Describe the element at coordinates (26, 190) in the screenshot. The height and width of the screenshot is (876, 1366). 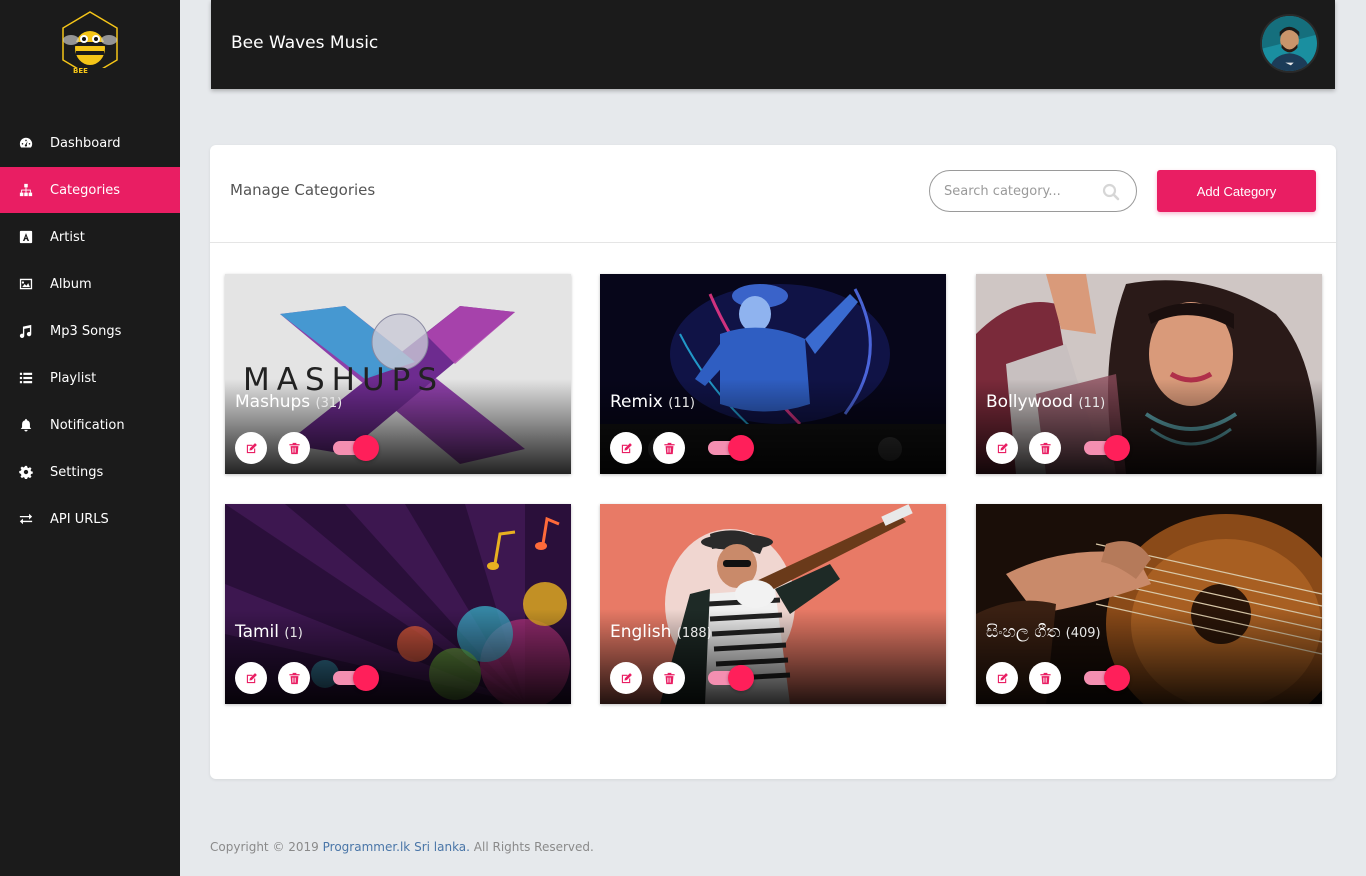
I see `sitemap-icon` at that location.